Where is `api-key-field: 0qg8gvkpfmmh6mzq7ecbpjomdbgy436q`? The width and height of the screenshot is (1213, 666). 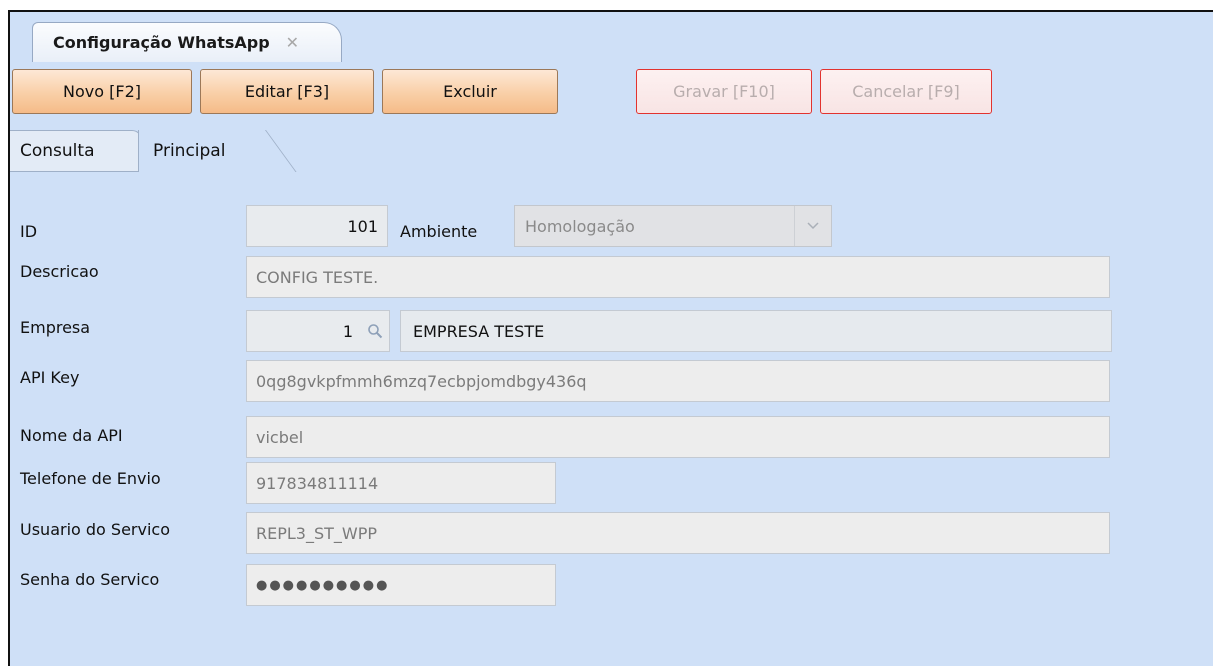 api-key-field: 0qg8gvkpfmmh6mzq7ecbpjomdbgy436q is located at coordinates (678, 381).